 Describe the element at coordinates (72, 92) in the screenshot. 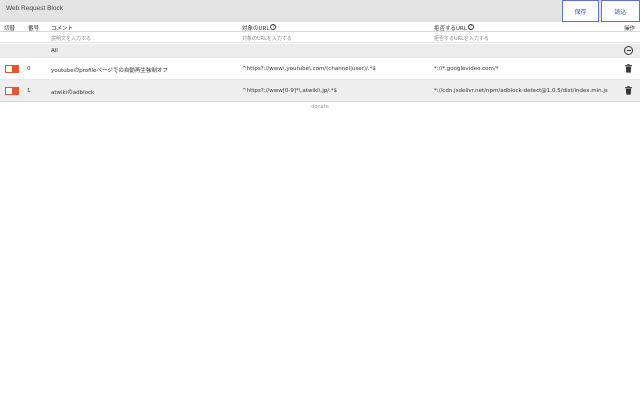

I see `rule-comment: atwikiのadblock` at that location.